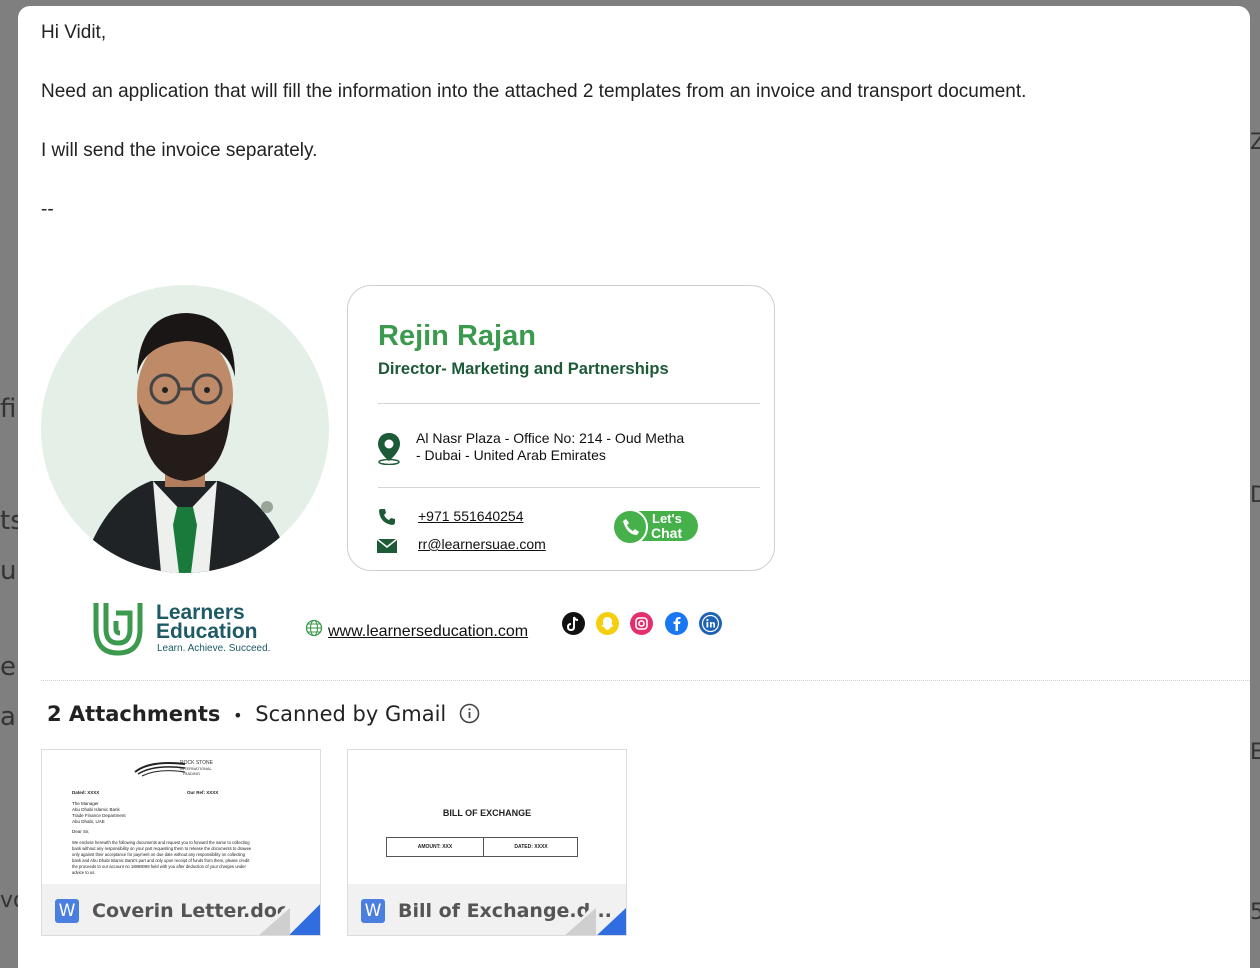 The width and height of the screenshot is (1260, 968). What do you see at coordinates (645, 680) in the screenshot?
I see `attachments-divider` at bounding box center [645, 680].